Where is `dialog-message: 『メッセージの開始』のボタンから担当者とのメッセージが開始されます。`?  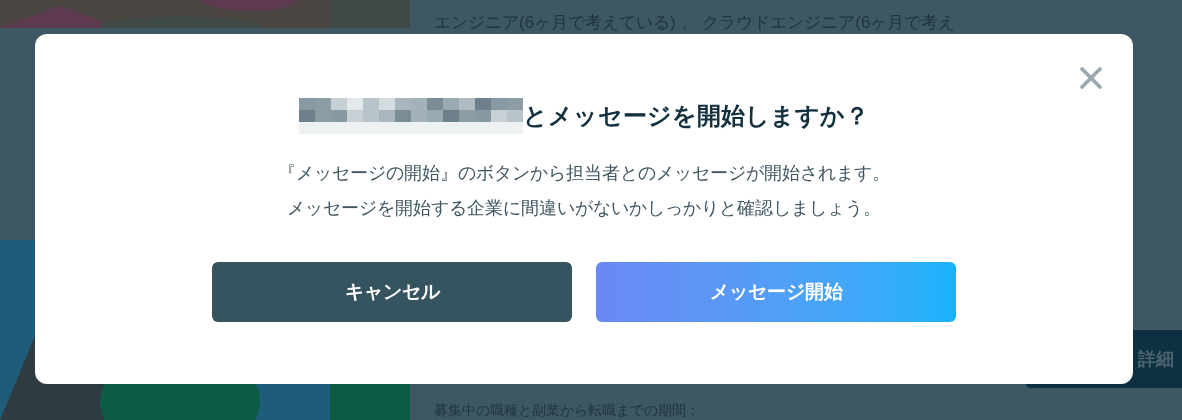
dialog-message: 『メッセージの開始』のボタンから担当者とのメッセージが開始されます。 is located at coordinates (584, 173).